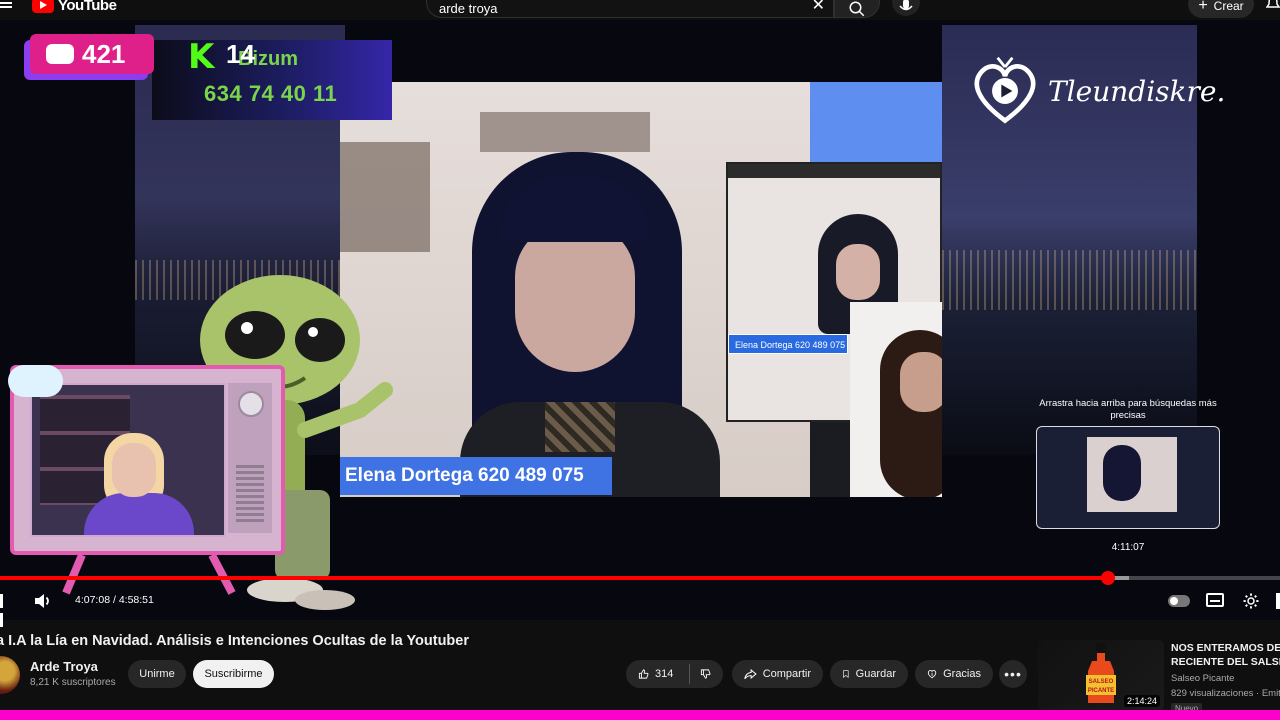  What do you see at coordinates (554, 578) in the screenshot?
I see `progress-played` at bounding box center [554, 578].